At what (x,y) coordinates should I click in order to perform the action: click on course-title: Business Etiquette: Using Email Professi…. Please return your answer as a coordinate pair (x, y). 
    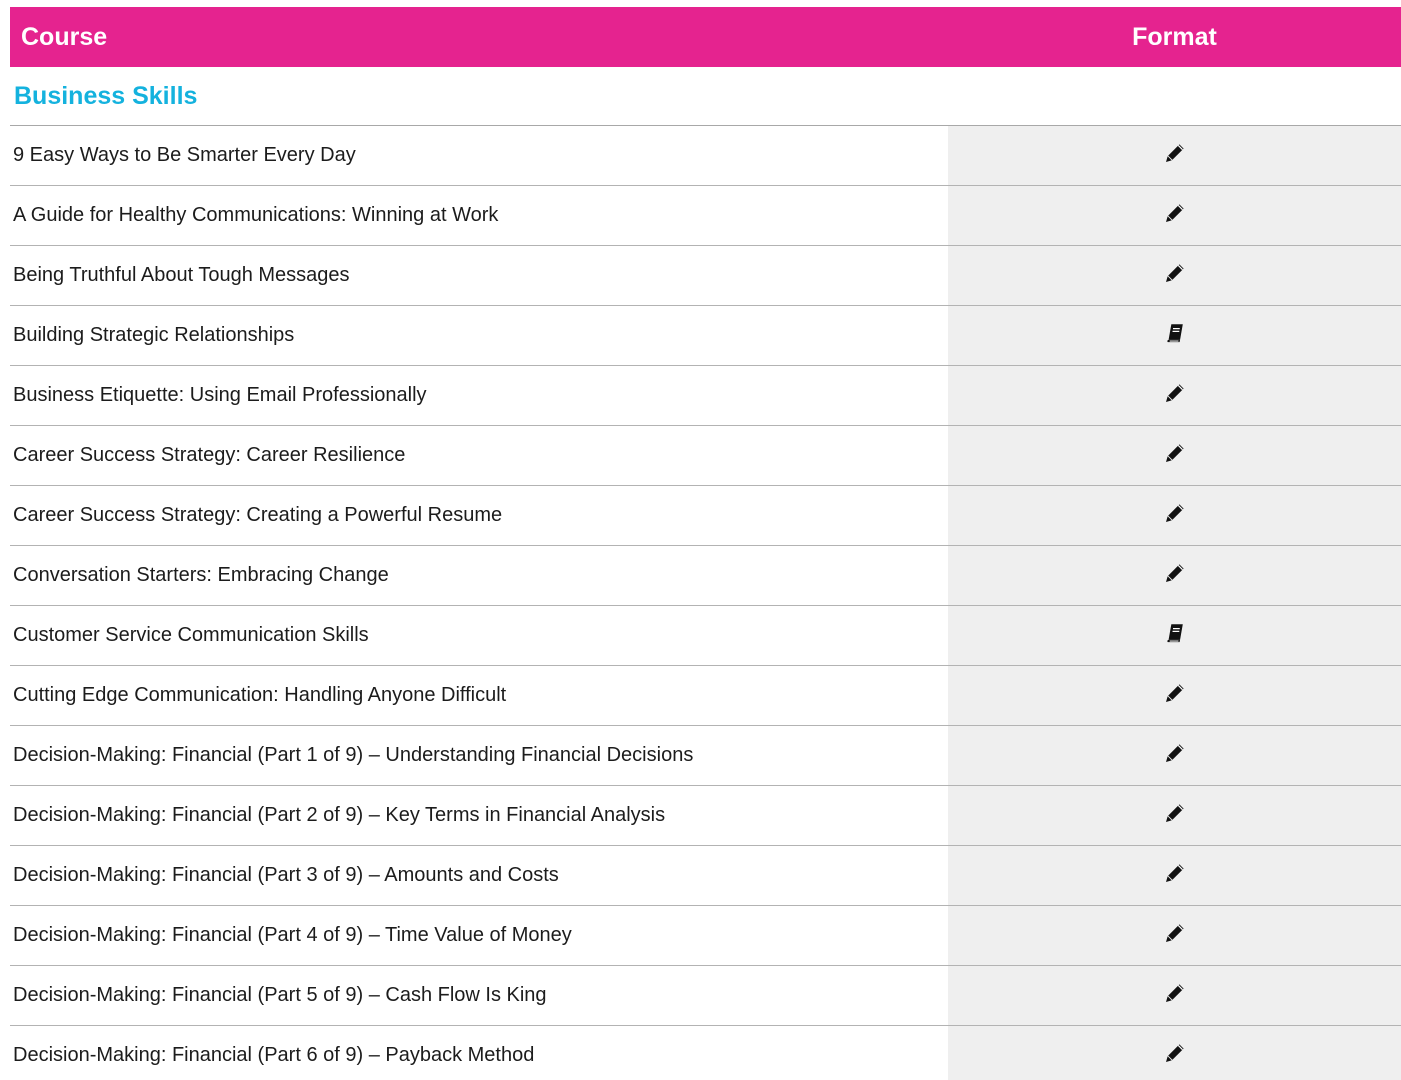
    Looking at the image, I should click on (220, 395).